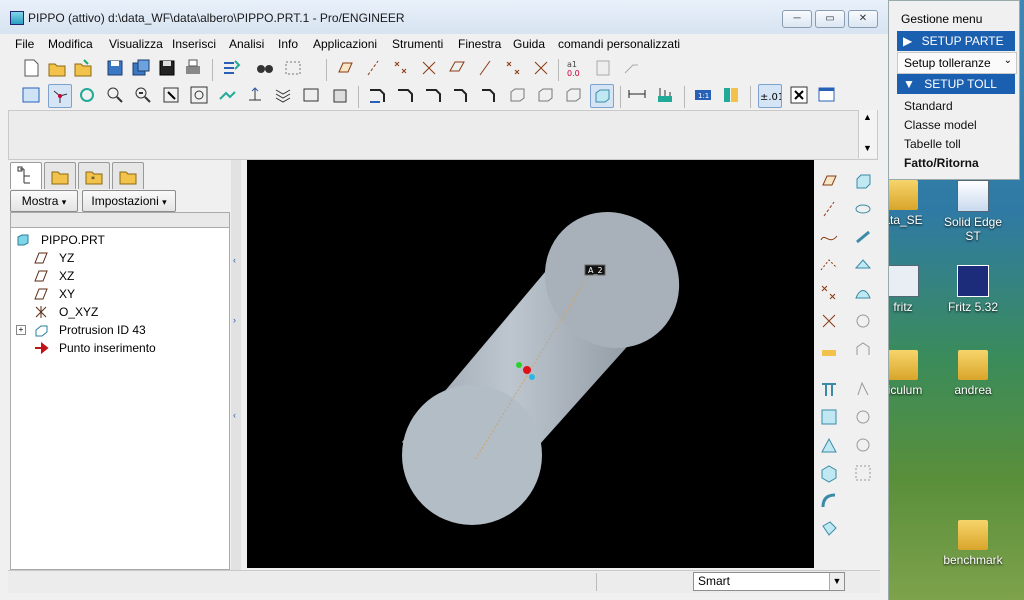 This screenshot has height=600, width=1024. What do you see at coordinates (913, 373) in the screenshot?
I see `desktop-icon-riculum: riculum` at bounding box center [913, 373].